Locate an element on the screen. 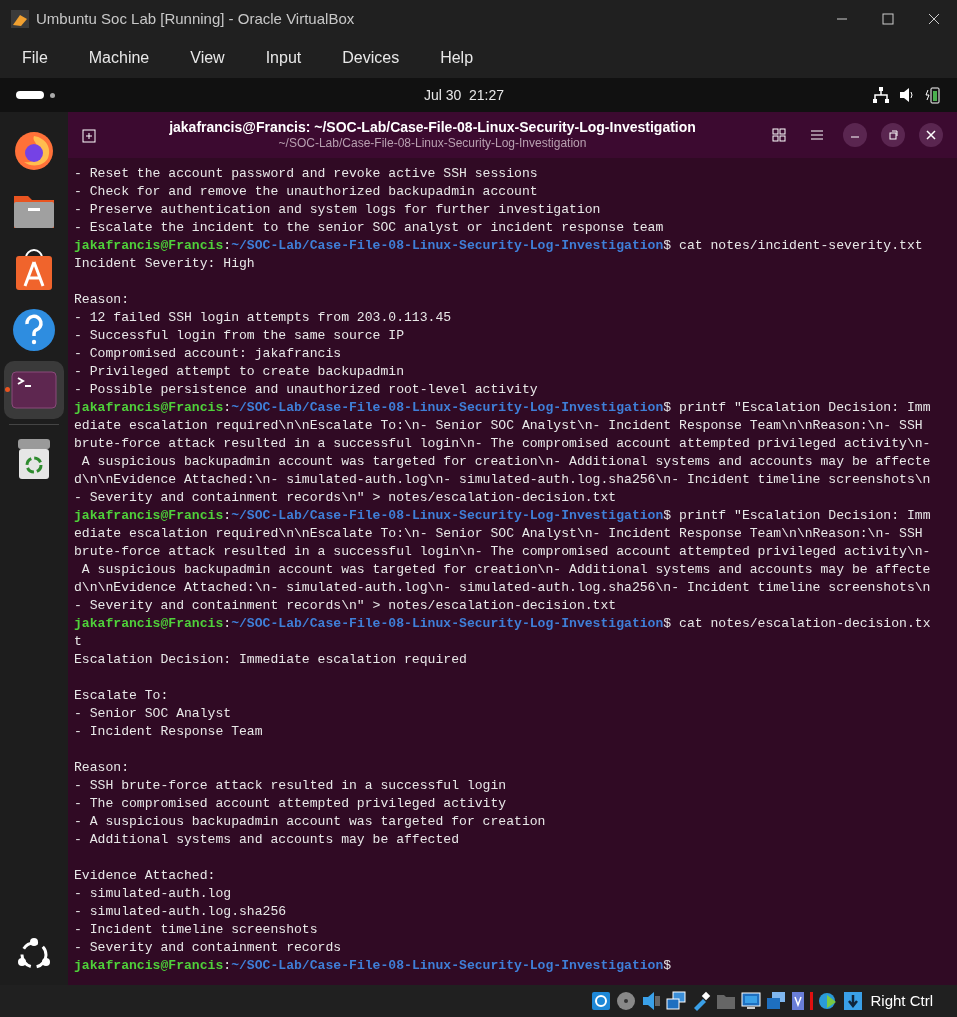 The width and height of the screenshot is (957, 1017). output-line: - SSH brute-force attack resulted in a successful login is located at coordinates (290, 786).